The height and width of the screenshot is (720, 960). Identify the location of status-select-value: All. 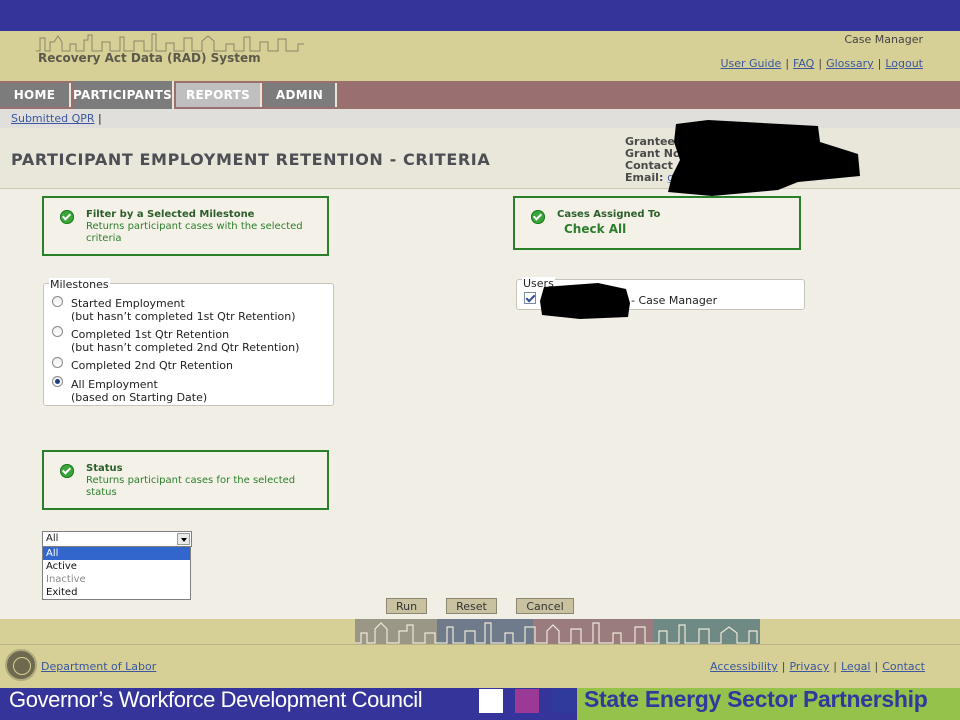
(52, 538).